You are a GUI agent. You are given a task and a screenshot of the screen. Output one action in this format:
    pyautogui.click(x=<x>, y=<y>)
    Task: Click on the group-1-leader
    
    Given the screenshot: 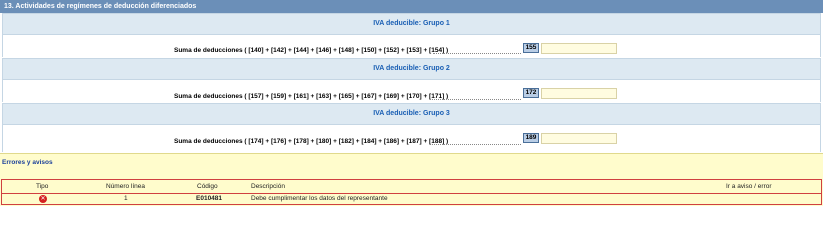 What is the action you would take?
    pyautogui.click(x=477, y=53)
    